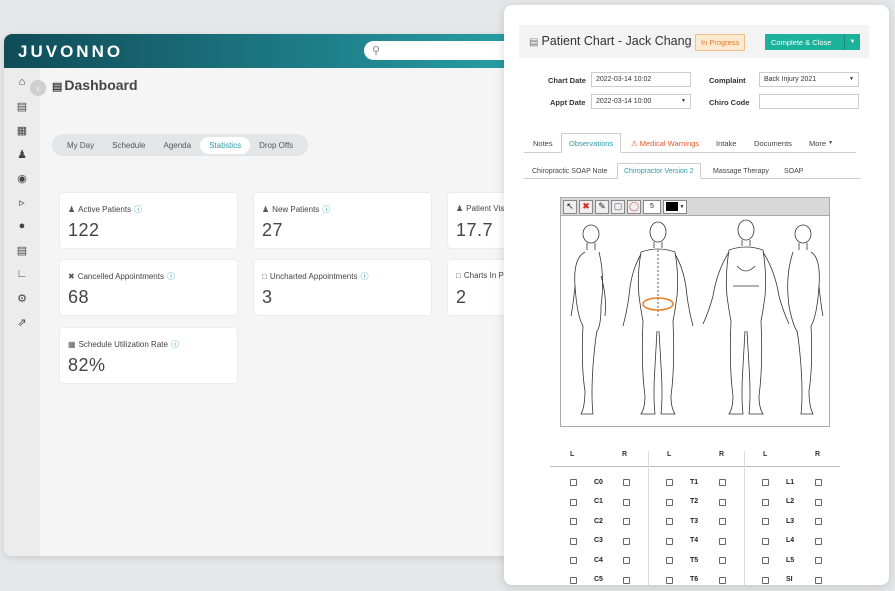 The image size is (895, 591). Describe the element at coordinates (694, 482) in the screenshot. I see `vertebra-label: T1` at that location.